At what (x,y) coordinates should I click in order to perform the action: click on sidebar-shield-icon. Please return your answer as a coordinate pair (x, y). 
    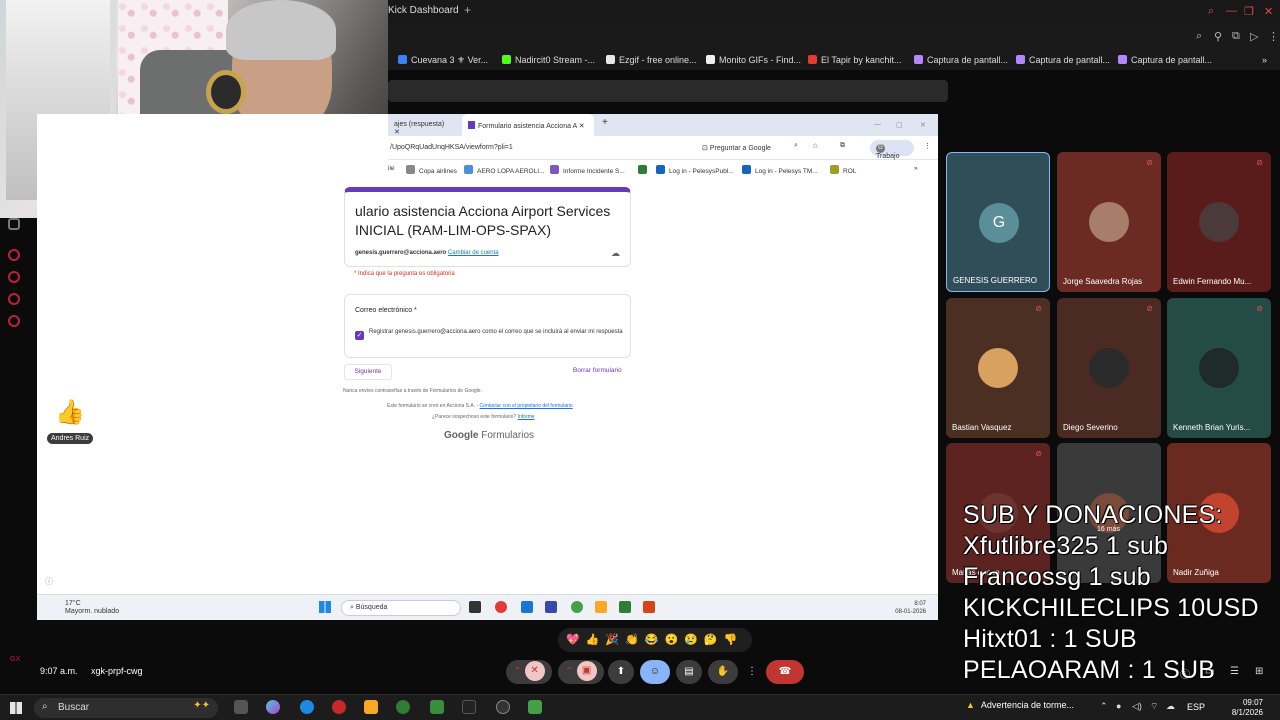
    Looking at the image, I should click on (14, 299).